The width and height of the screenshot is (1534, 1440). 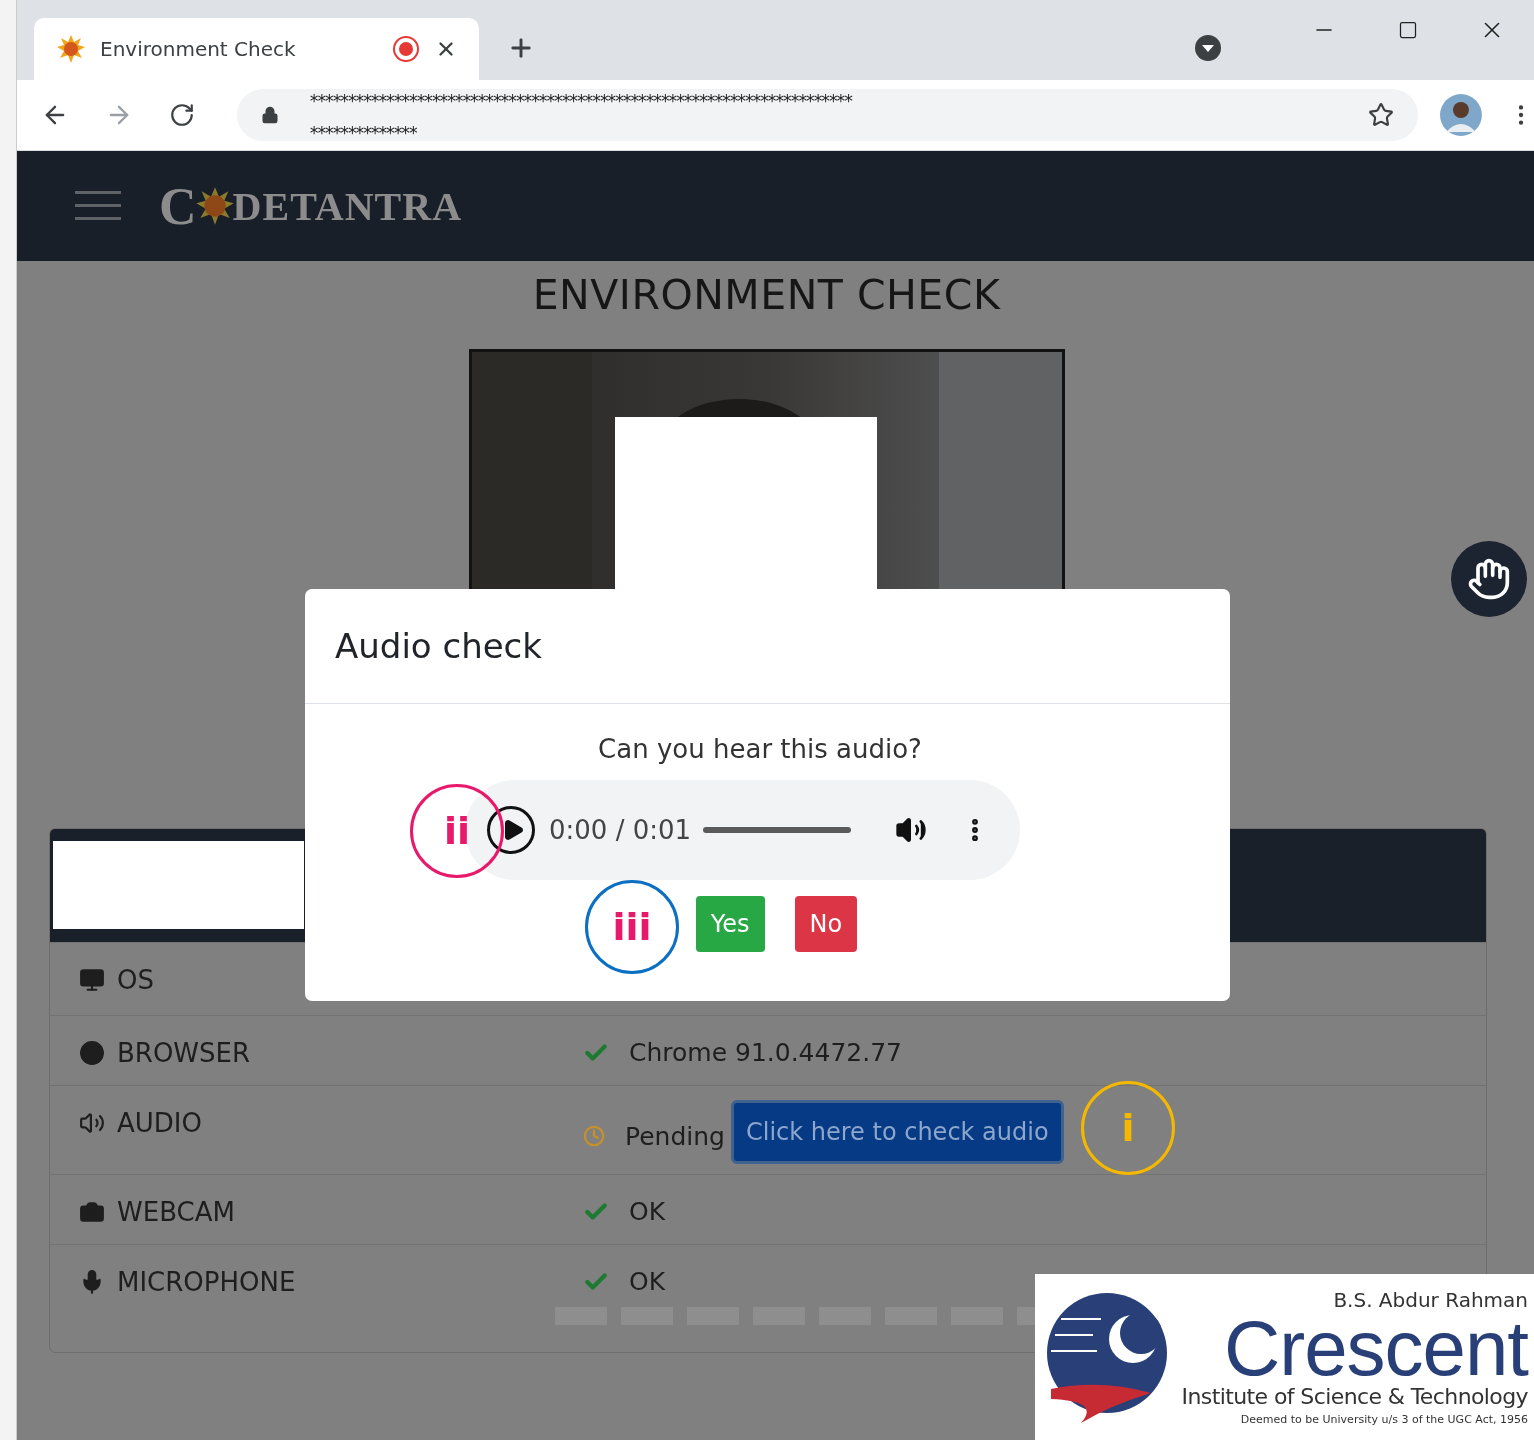 I want to click on annotation-label: iii, so click(x=632, y=927).